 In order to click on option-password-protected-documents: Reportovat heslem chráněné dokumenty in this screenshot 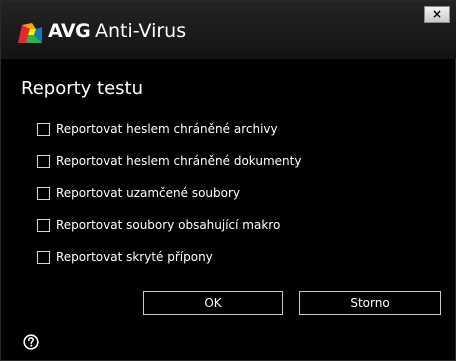, I will do `click(237, 168)`.